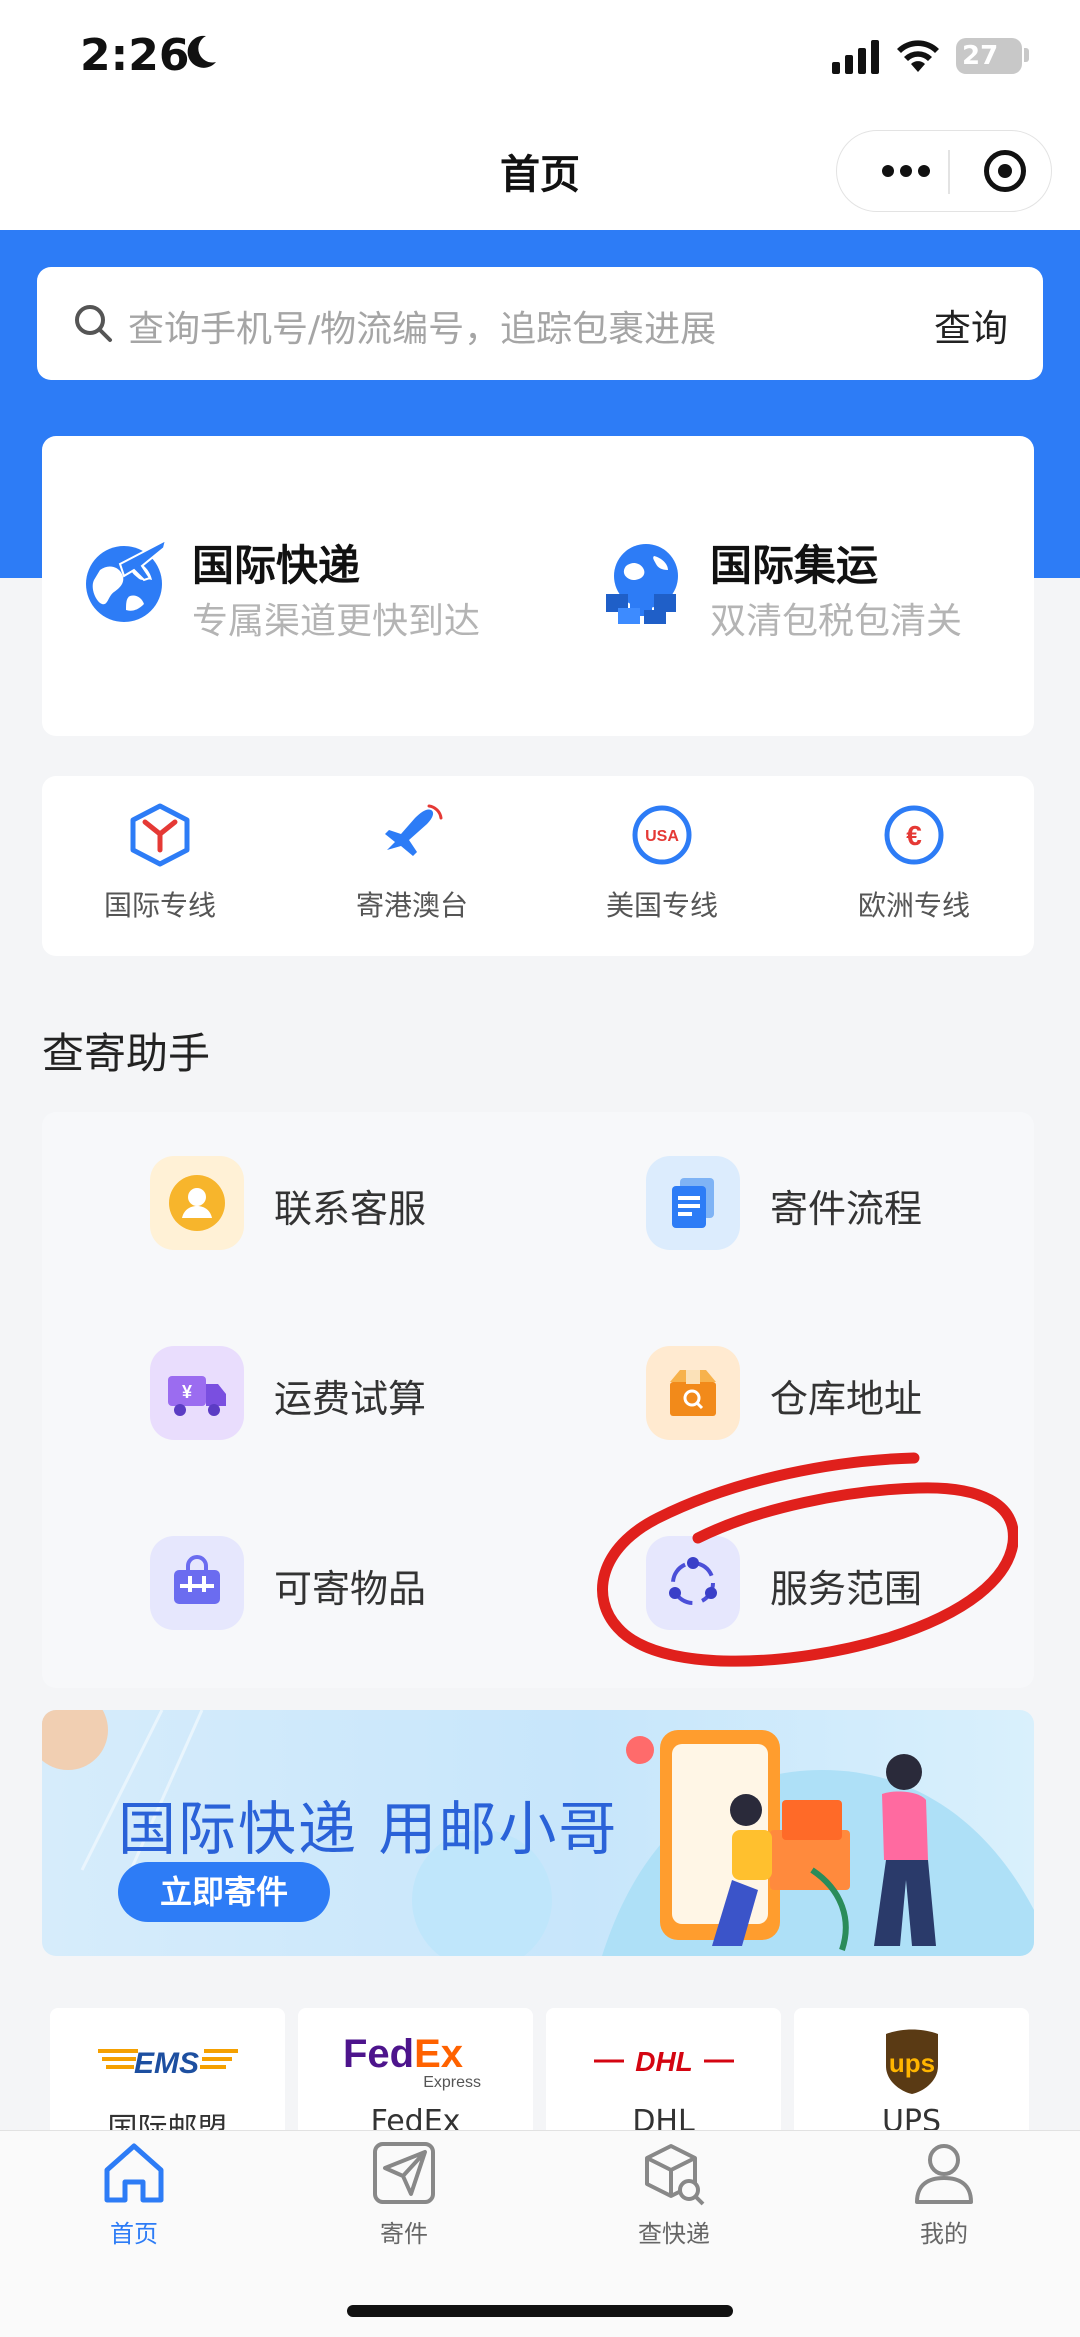  I want to click on box-icon, so click(160, 835).